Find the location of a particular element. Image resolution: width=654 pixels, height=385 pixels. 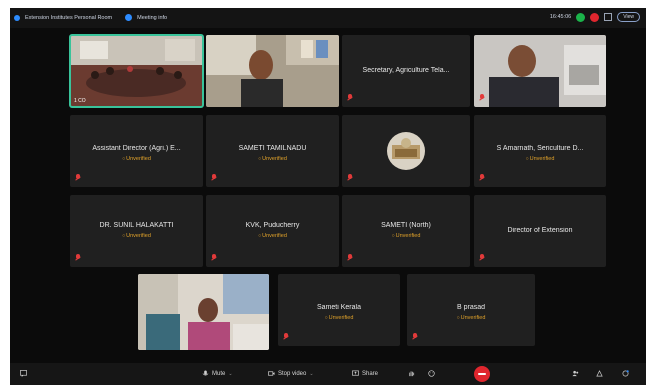

video-feed-conference-room is located at coordinates (136, 71).